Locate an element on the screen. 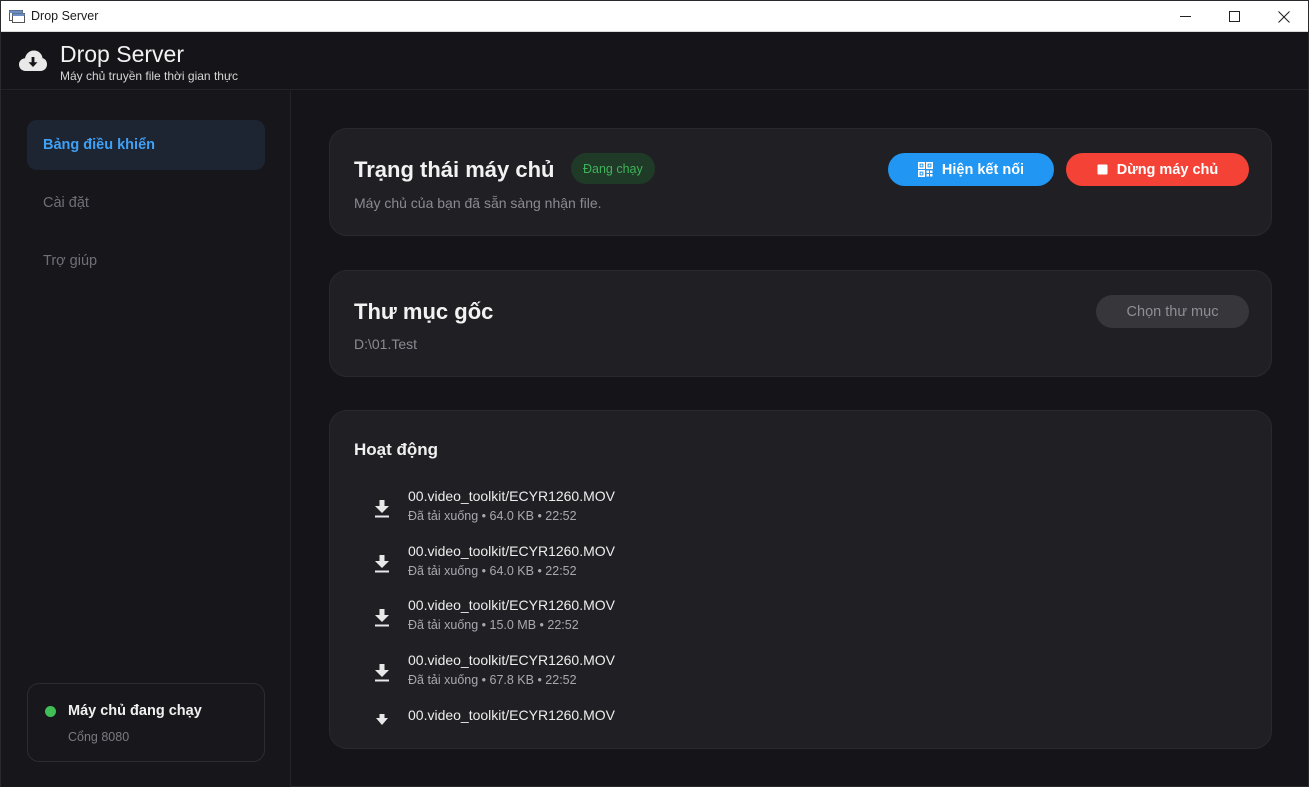 This screenshot has width=1309, height=787. stop-server-button: Dừng máy chủ is located at coordinates (1157, 169).